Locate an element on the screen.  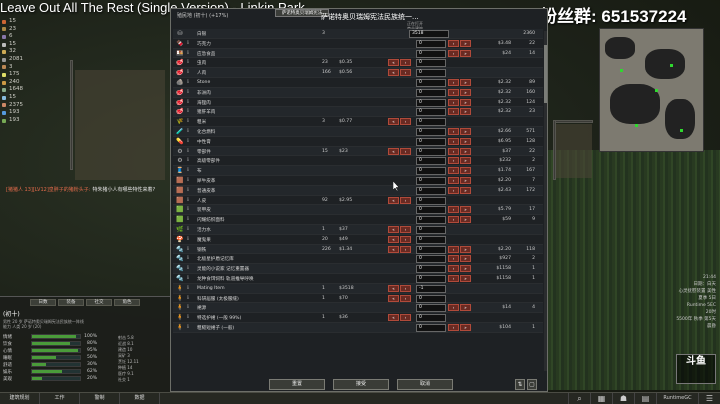
inspect-tab: 日数 is located at coordinates (43, 302).